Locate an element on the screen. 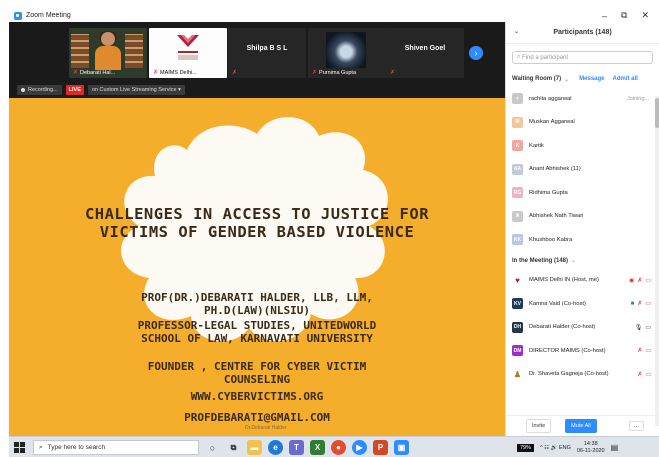  next-page-arrow-icon: › is located at coordinates (476, 53).